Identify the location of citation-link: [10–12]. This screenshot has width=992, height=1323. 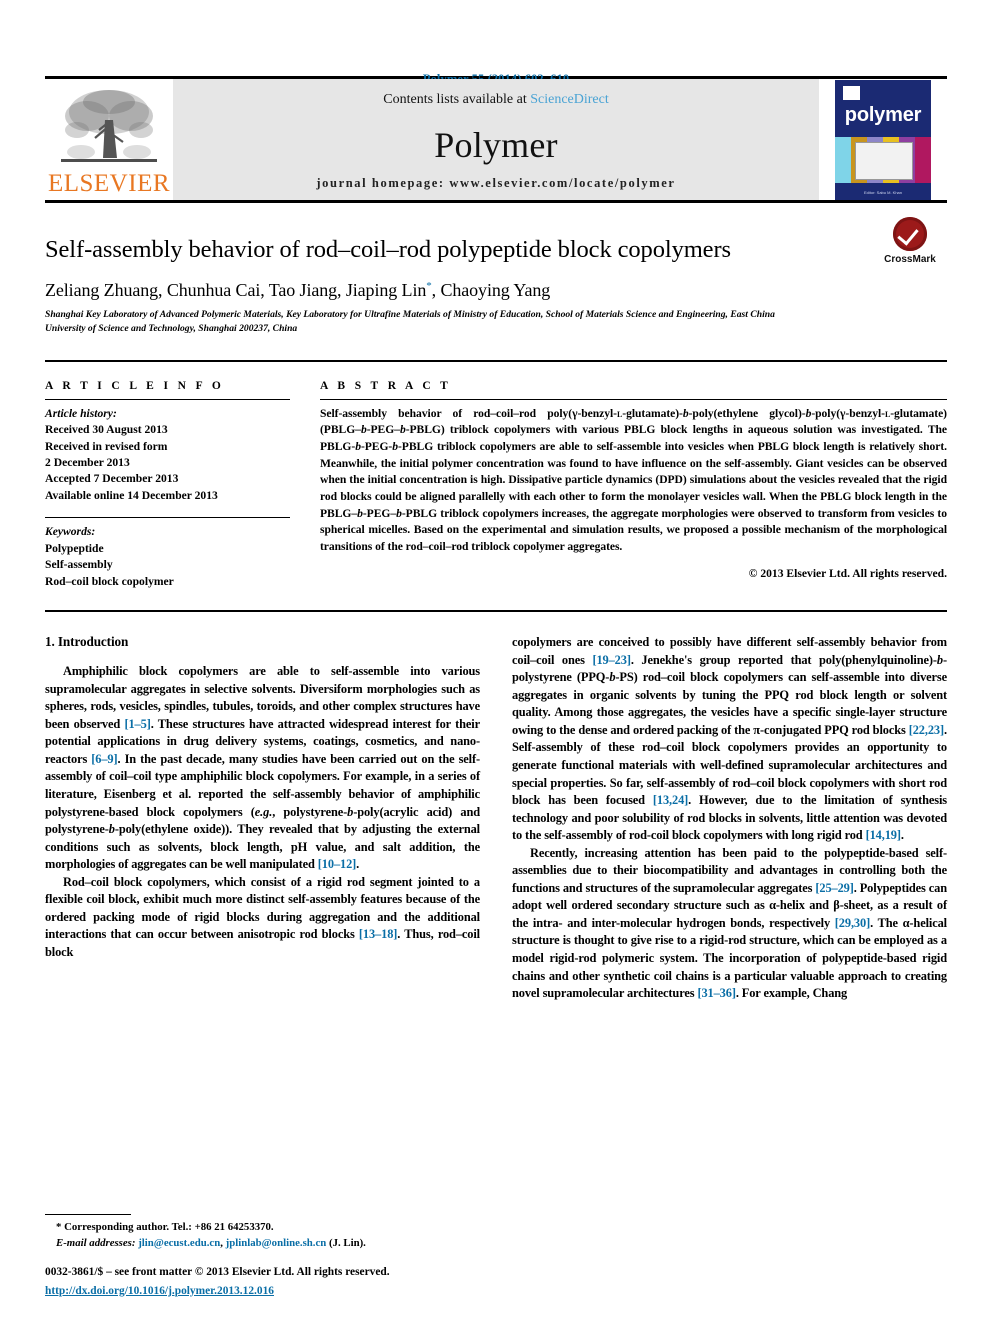
(337, 864).